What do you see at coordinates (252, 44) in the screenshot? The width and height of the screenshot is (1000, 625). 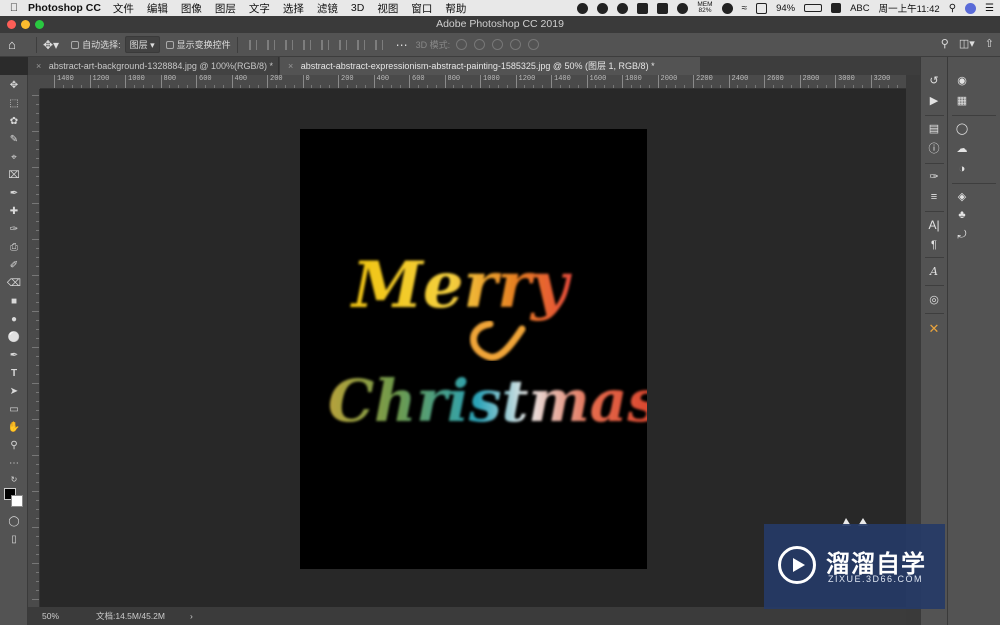 I see `align-left-icon` at bounding box center [252, 44].